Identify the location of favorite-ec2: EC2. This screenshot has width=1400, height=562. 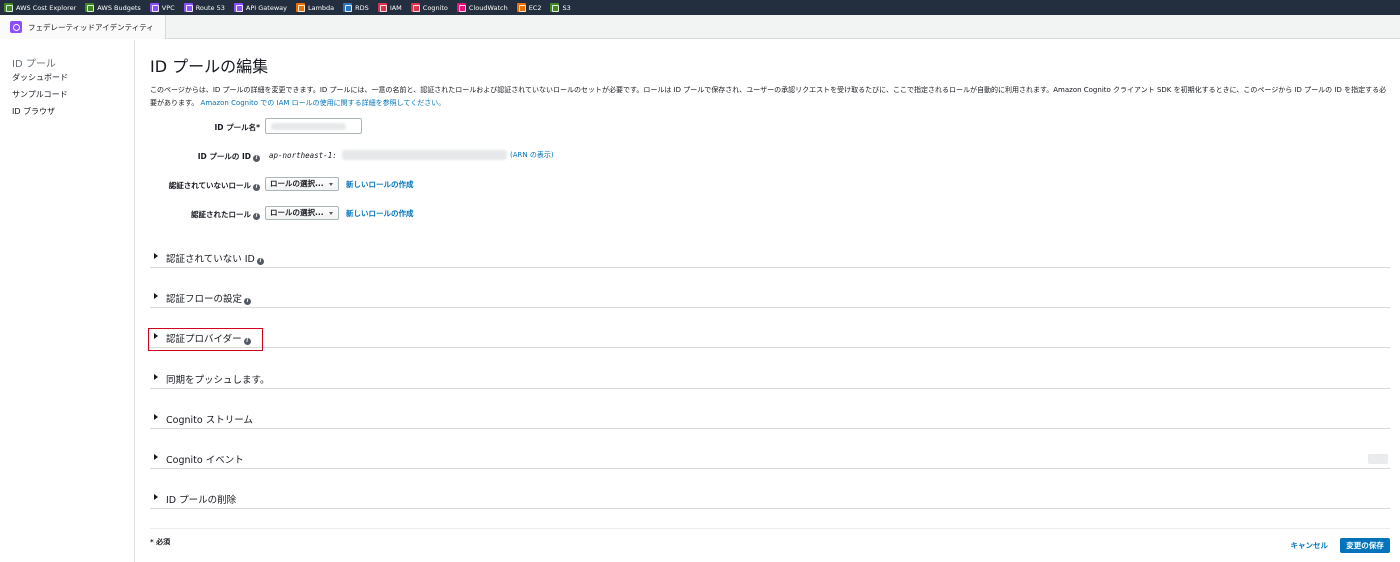
(529, 7).